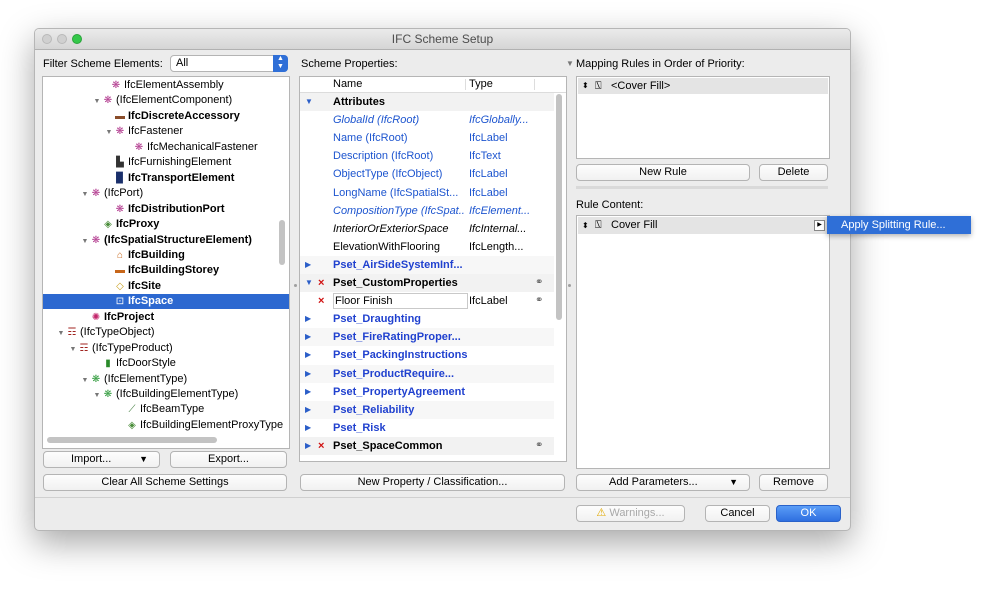  What do you see at coordinates (427, 445) in the screenshot?
I see `property-row: ▶ × Pset_SpaceCommon ⚭` at bounding box center [427, 445].